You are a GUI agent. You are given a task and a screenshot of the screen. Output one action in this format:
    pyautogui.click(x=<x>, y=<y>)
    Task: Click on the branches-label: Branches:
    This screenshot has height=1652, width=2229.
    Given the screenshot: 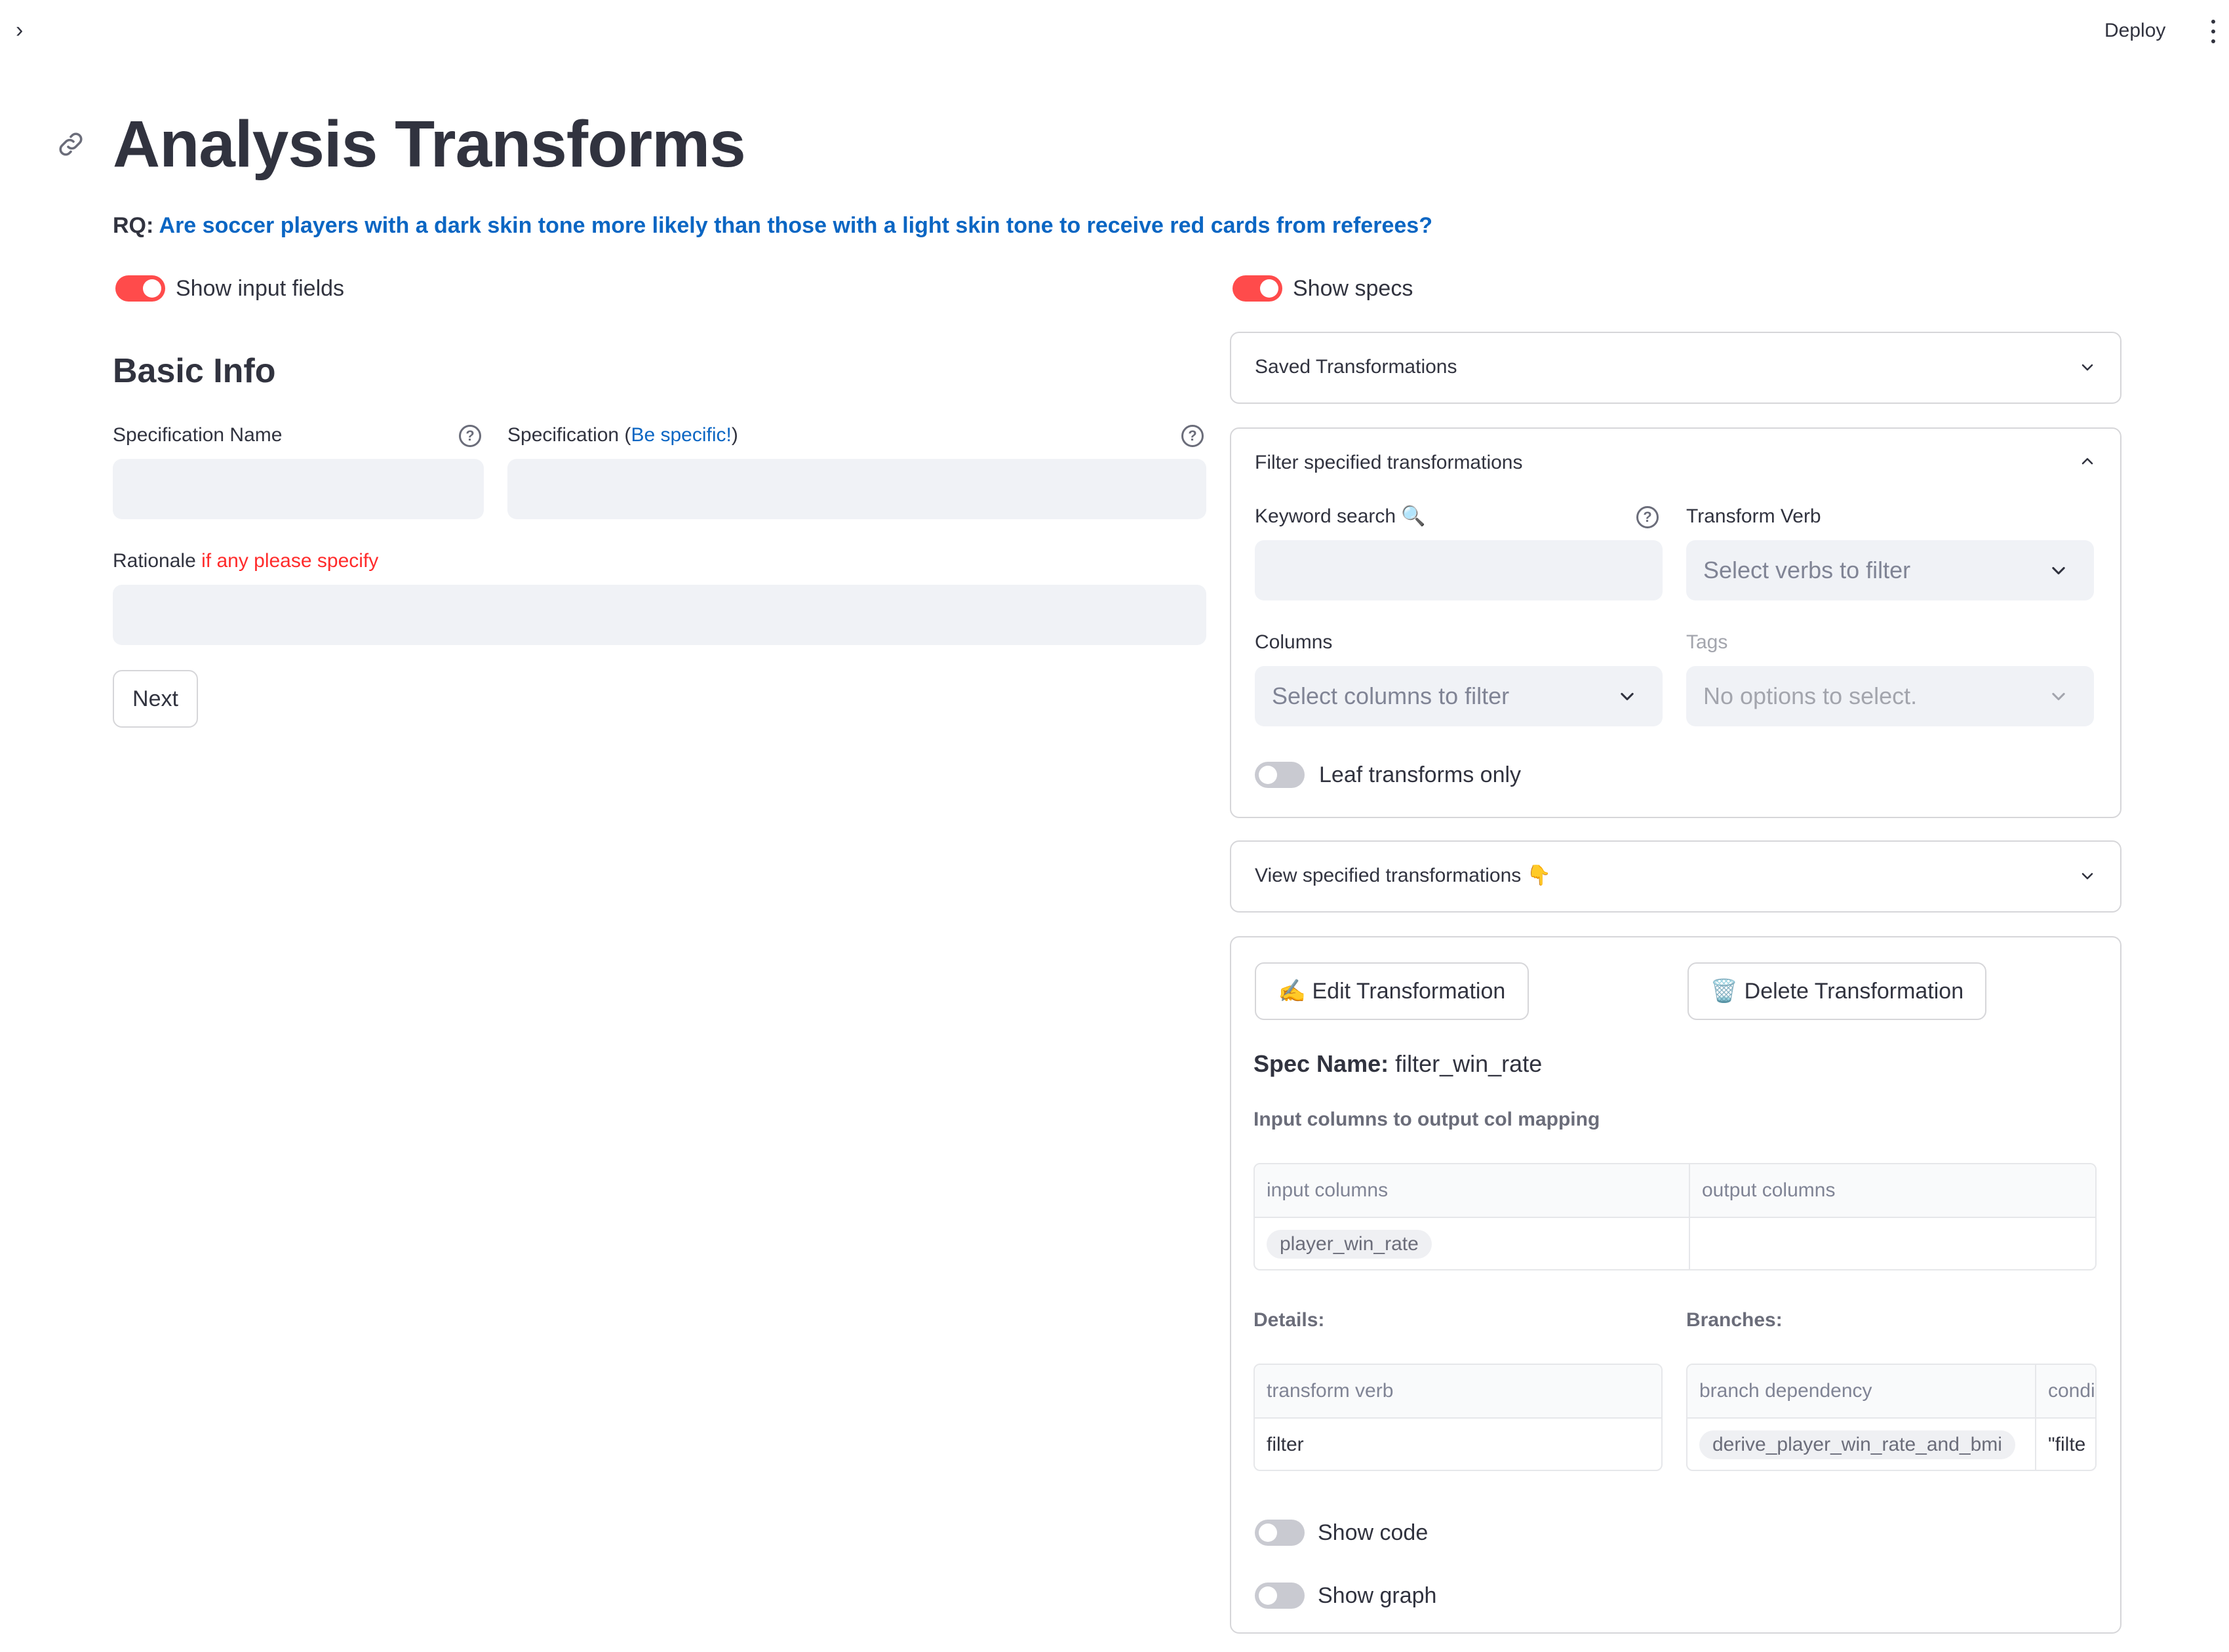 What is the action you would take?
    pyautogui.click(x=1735, y=1320)
    